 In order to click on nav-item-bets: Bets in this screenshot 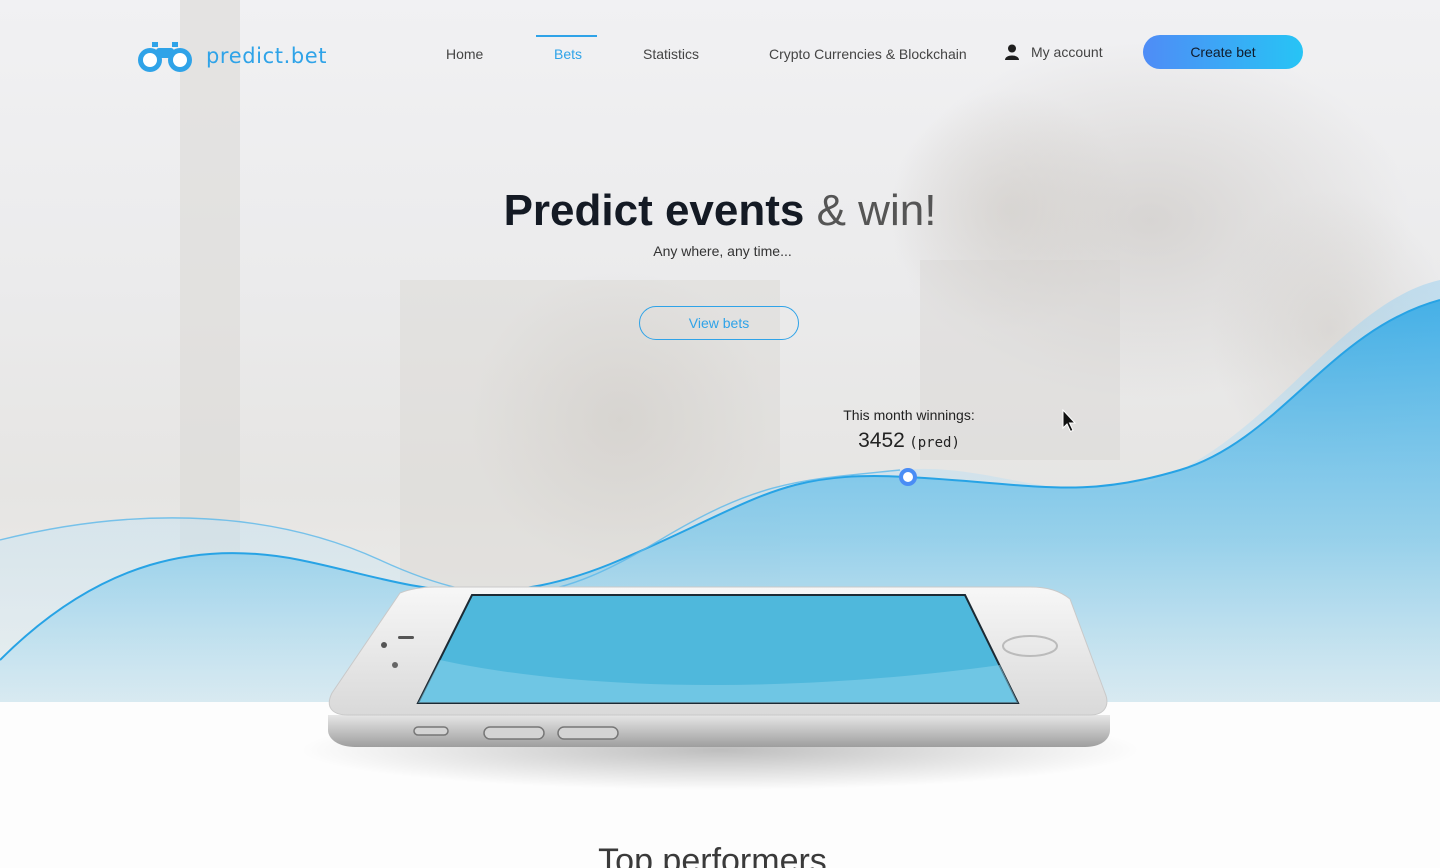, I will do `click(568, 54)`.